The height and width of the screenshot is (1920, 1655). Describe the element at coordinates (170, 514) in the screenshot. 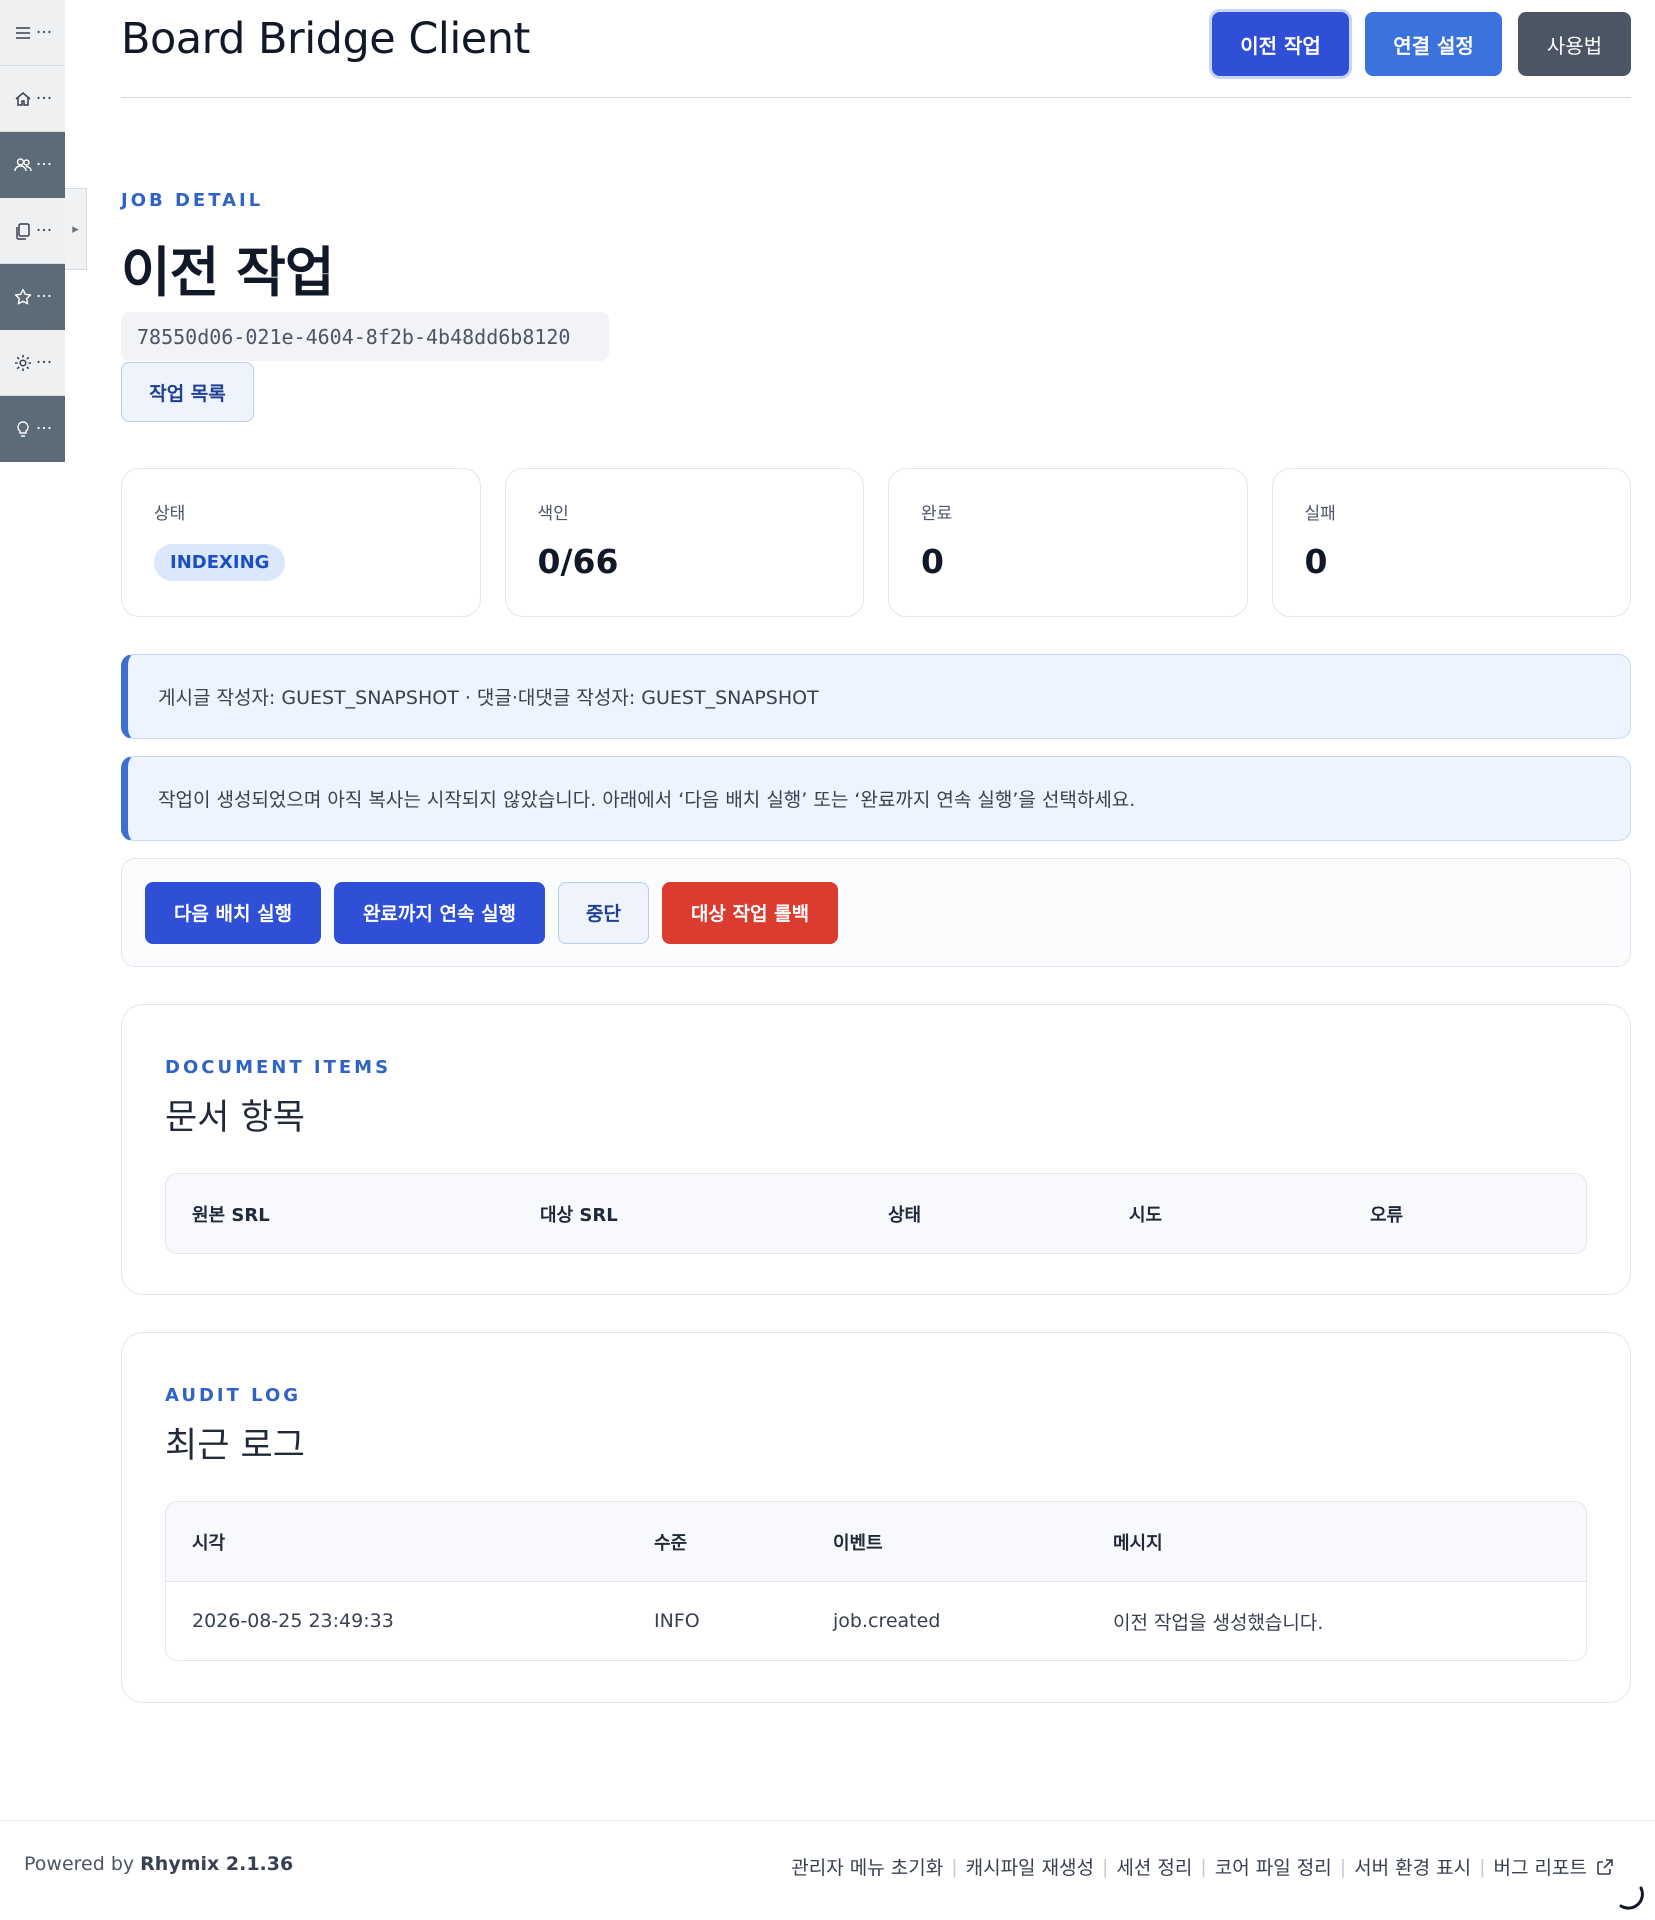

I see `stat-label: 상태` at that location.